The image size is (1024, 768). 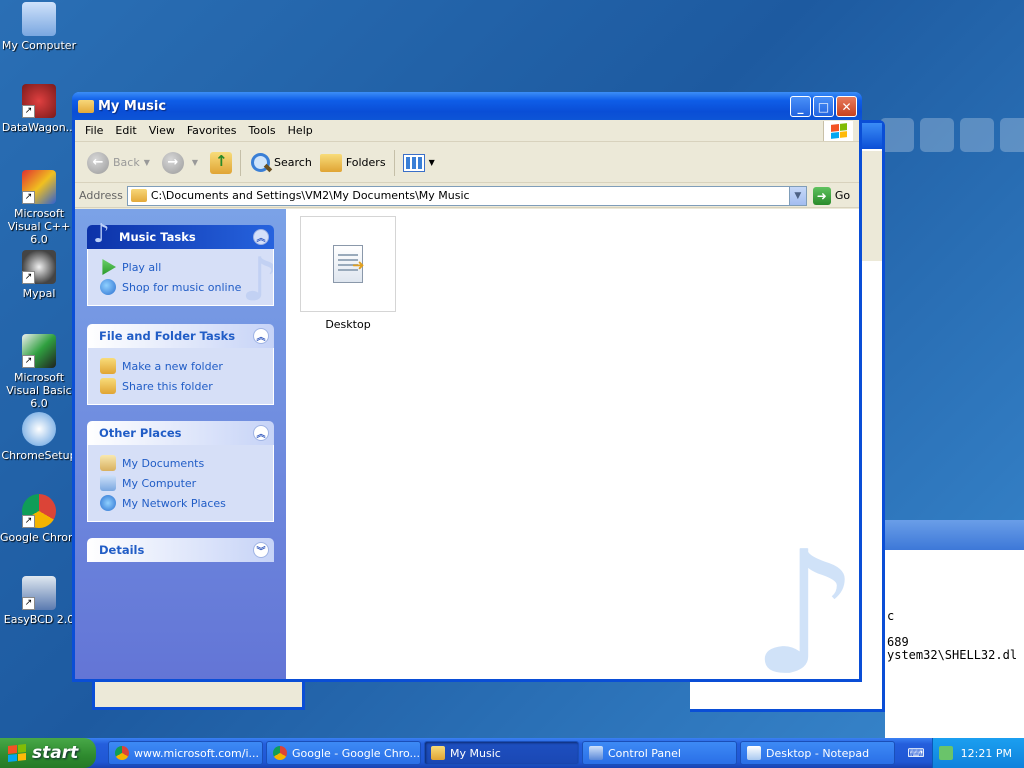 What do you see at coordinates (348, 324) in the screenshot?
I see `file-name: Desktop` at bounding box center [348, 324].